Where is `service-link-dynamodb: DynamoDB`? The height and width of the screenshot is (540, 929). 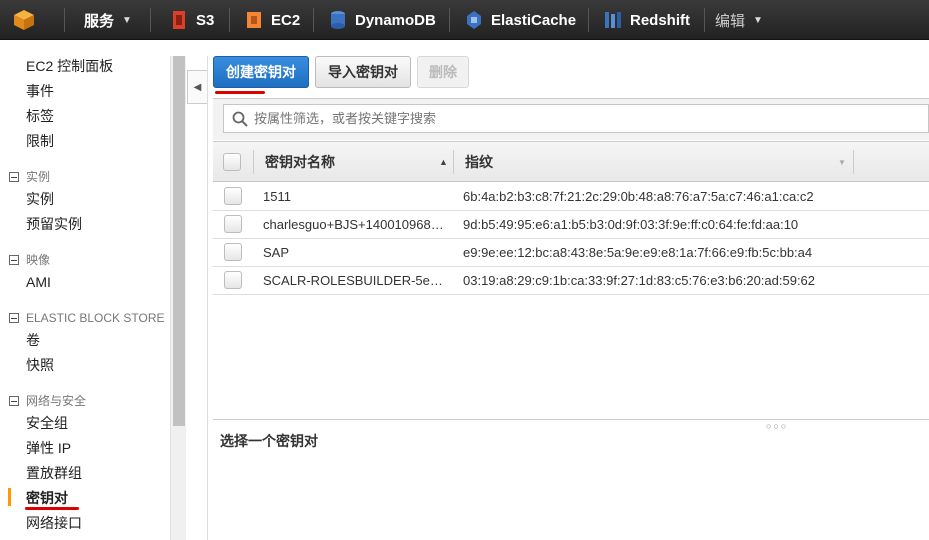
service-link-dynamodb: DynamoDB is located at coordinates (382, 20).